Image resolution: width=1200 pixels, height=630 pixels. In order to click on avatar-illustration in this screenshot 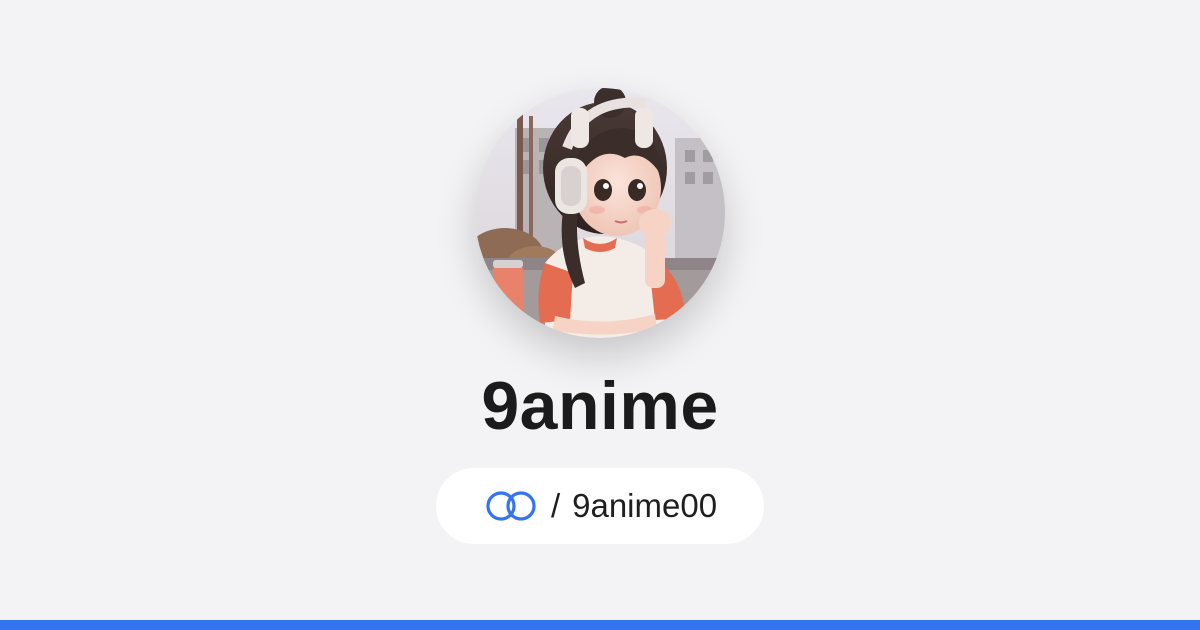, I will do `click(600, 213)`.